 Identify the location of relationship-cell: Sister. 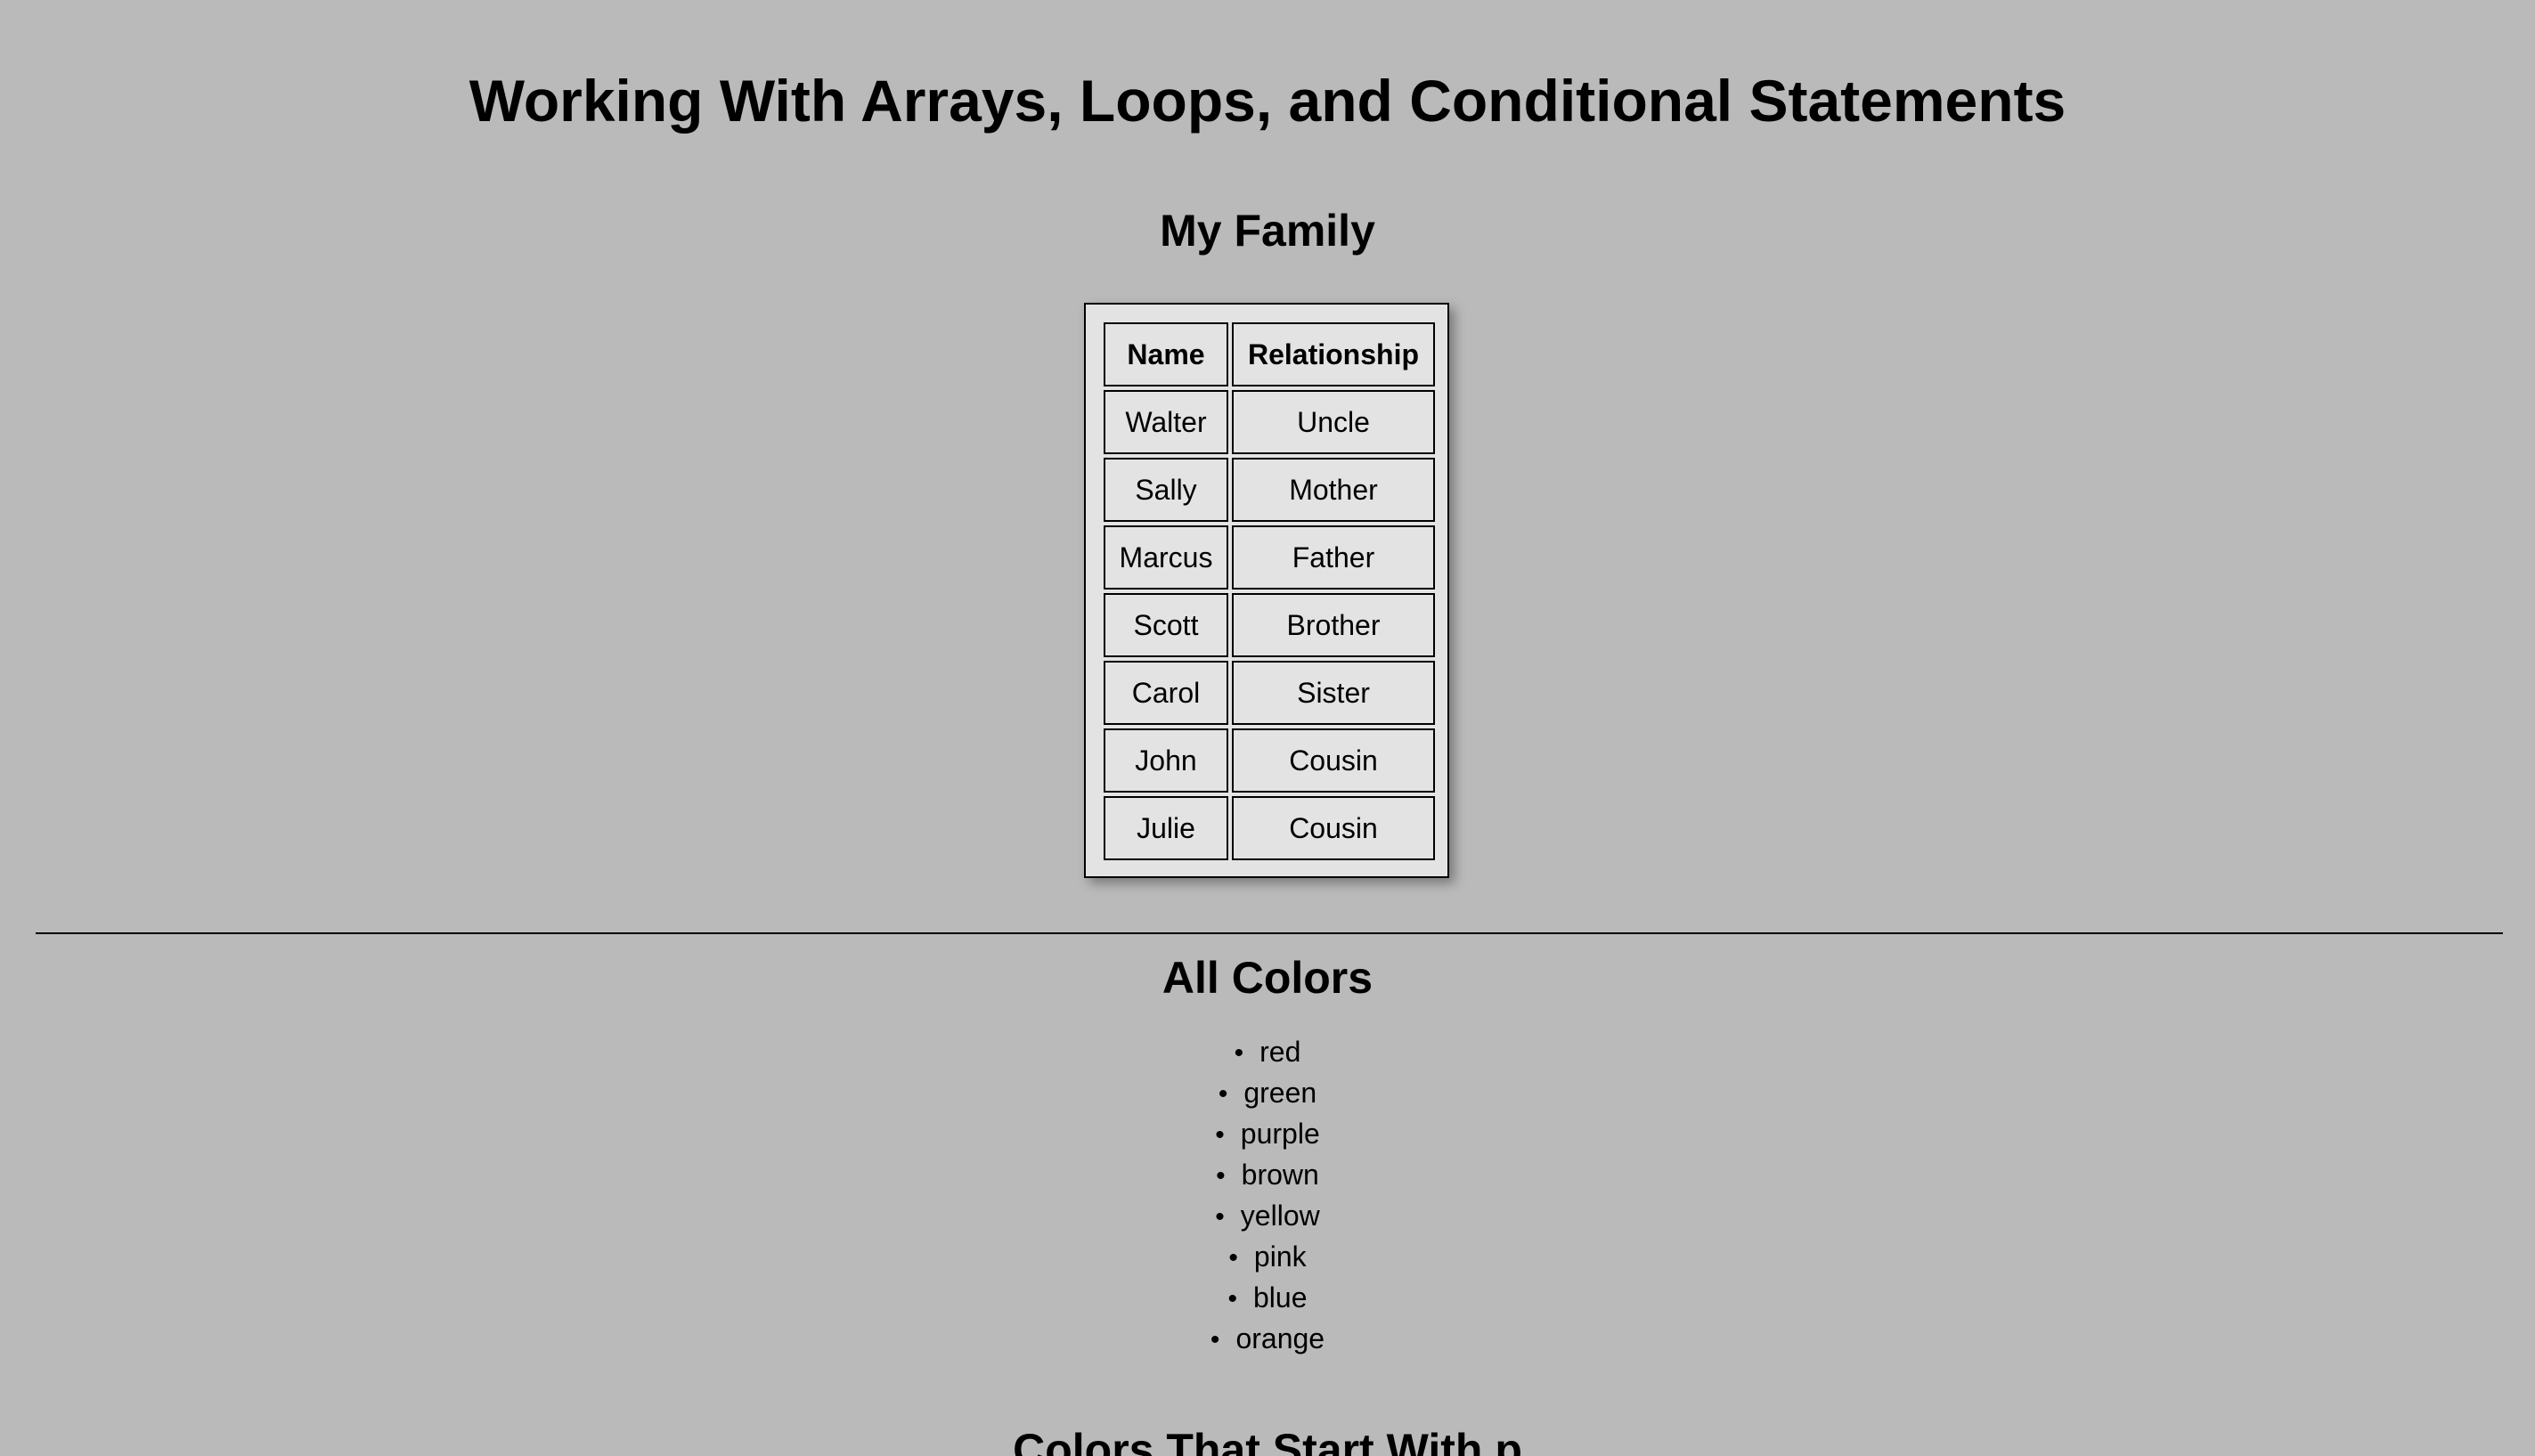
(1334, 693).